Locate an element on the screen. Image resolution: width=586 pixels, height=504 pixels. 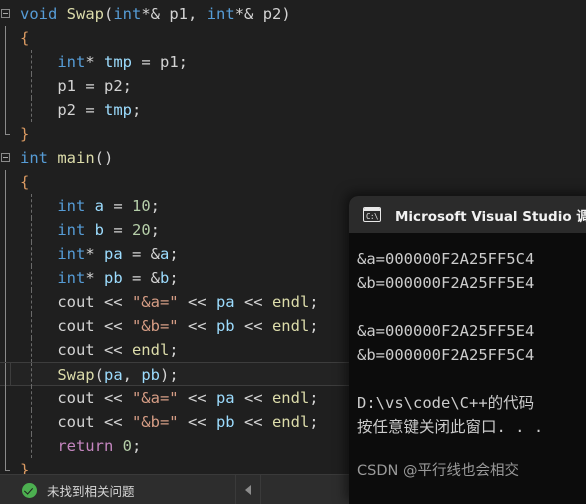
code-token: 20 is located at coordinates (141, 230).